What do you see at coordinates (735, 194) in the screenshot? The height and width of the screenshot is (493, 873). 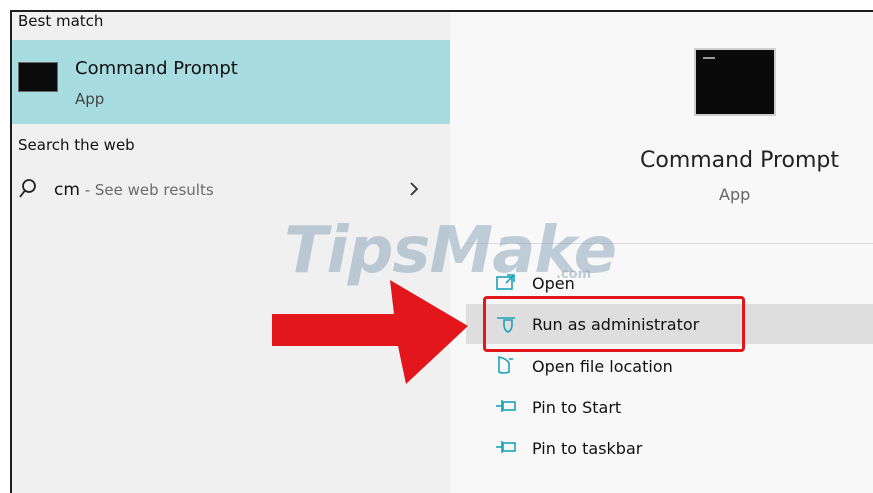 I see `app-subtitle: App` at bounding box center [735, 194].